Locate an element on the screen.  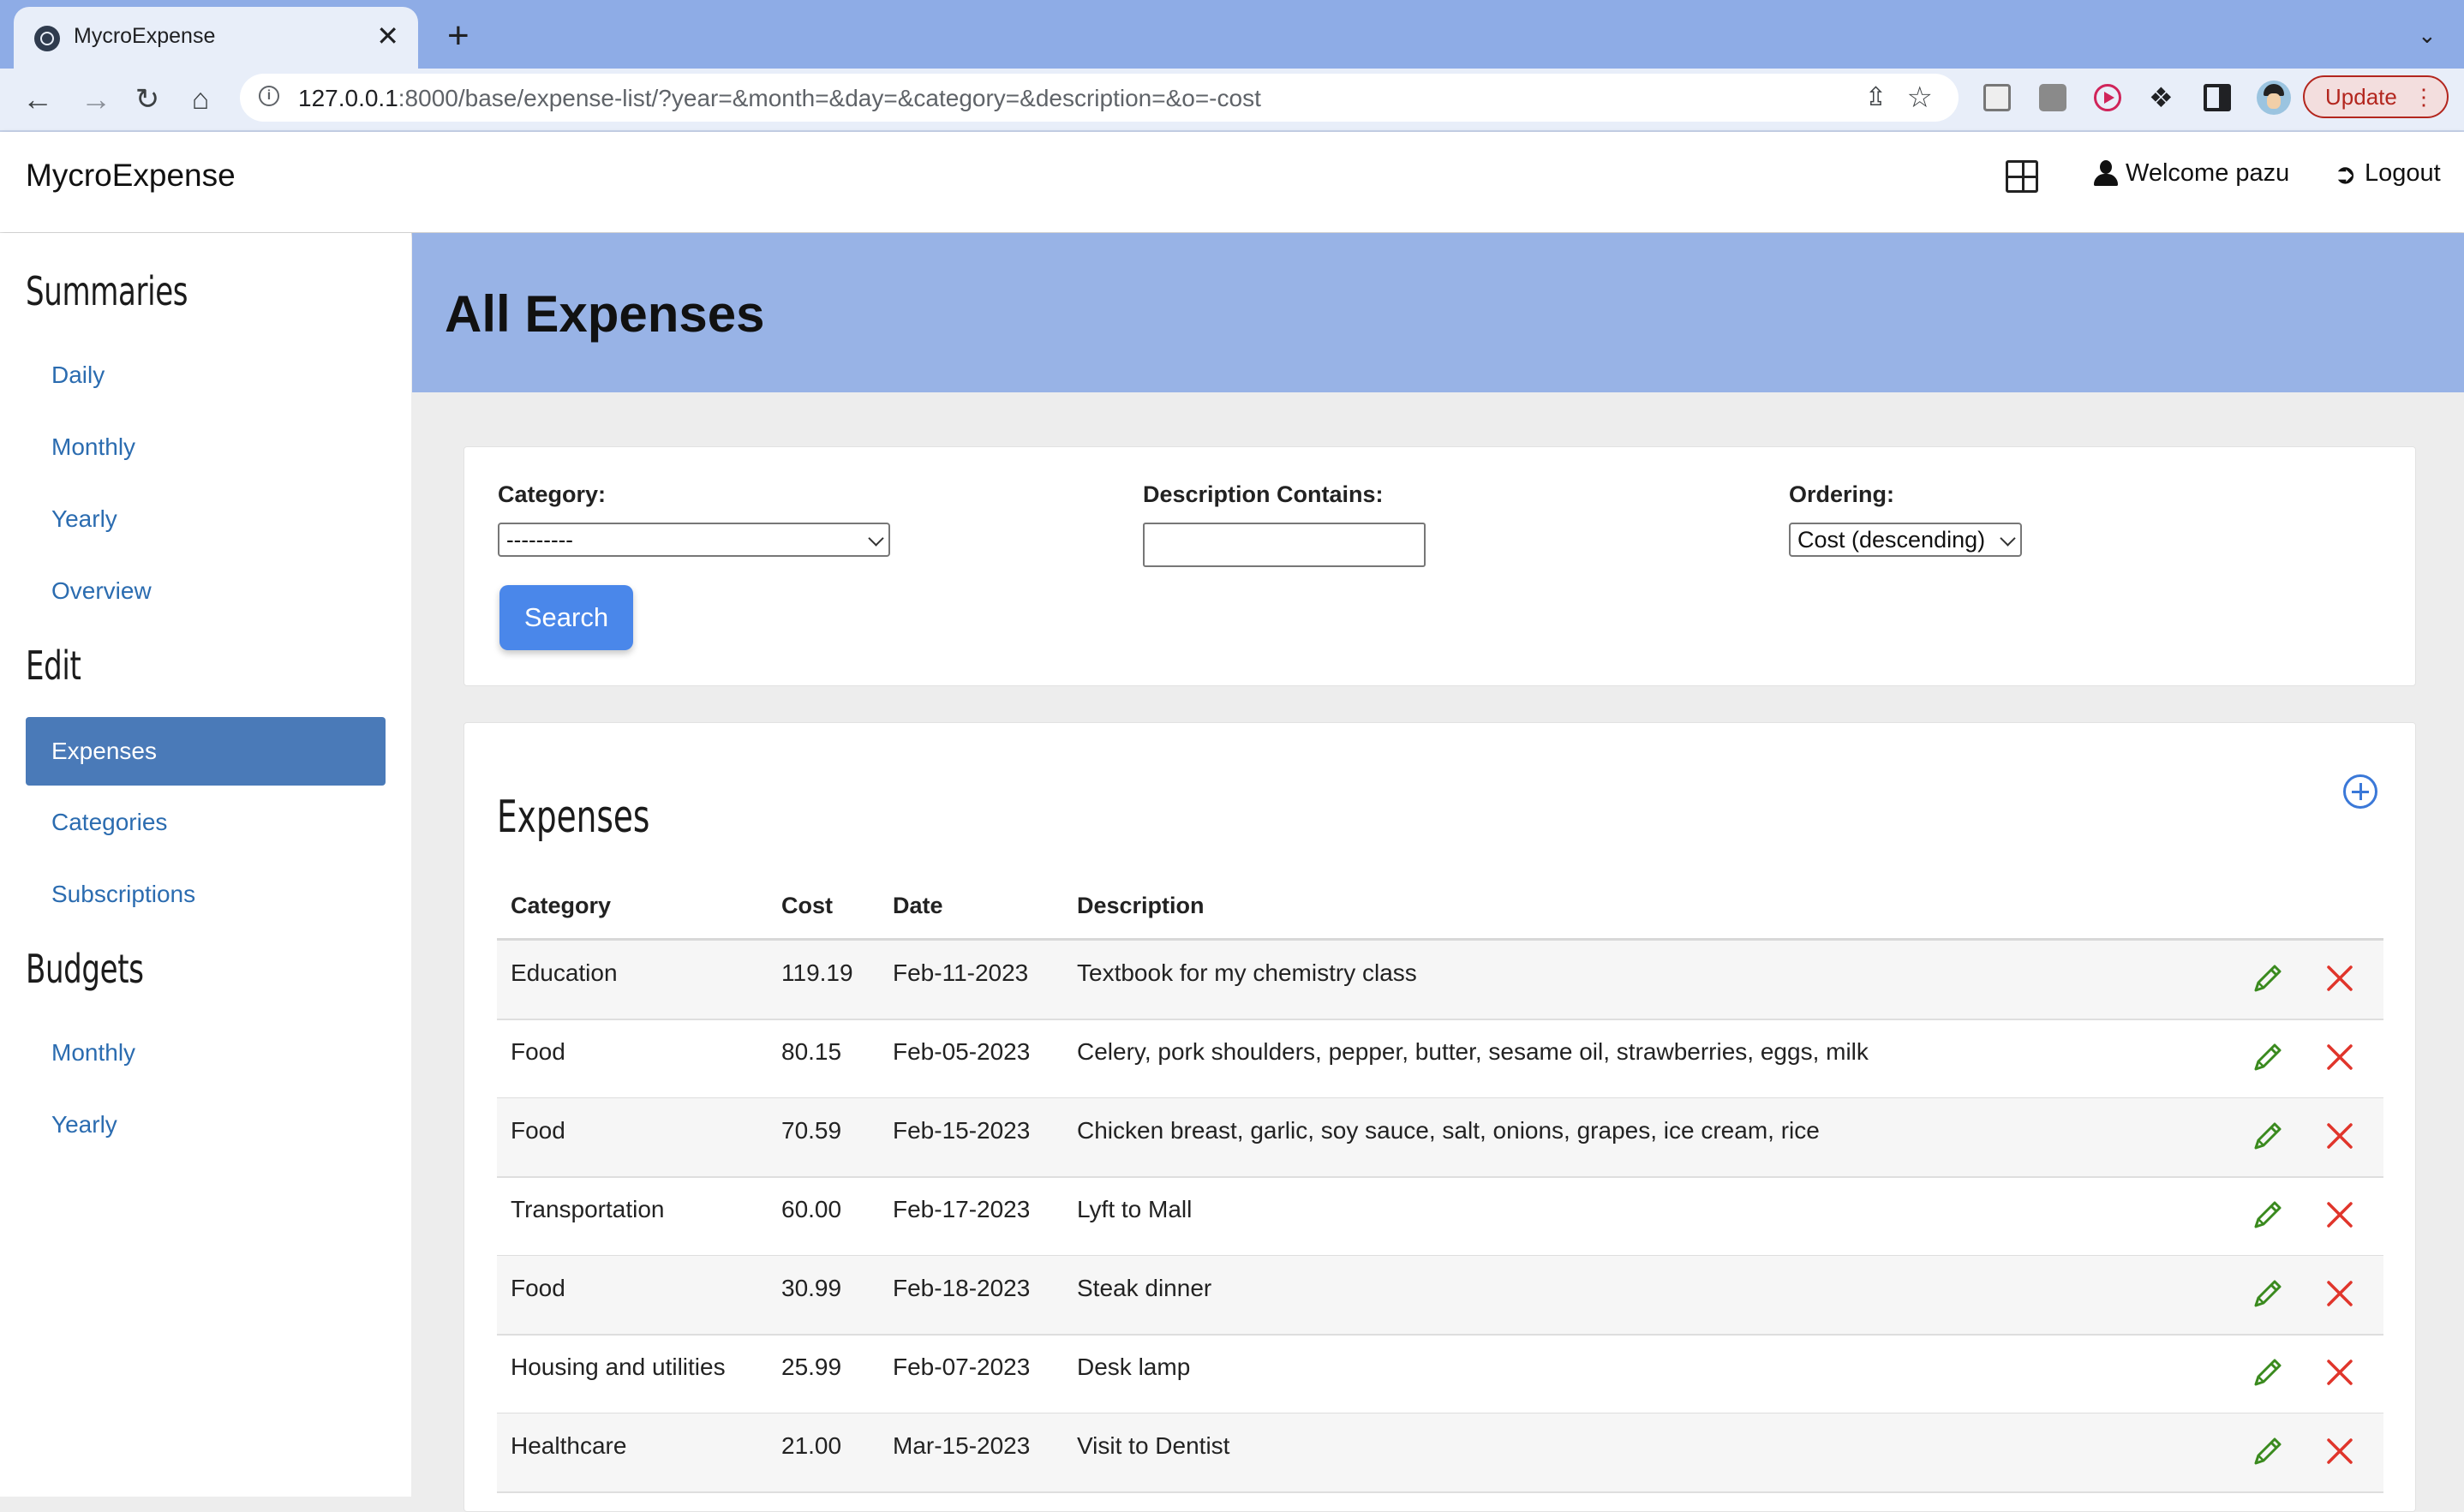
sidebar-item-monthly-summary: Monthly is located at coordinates (93, 447).